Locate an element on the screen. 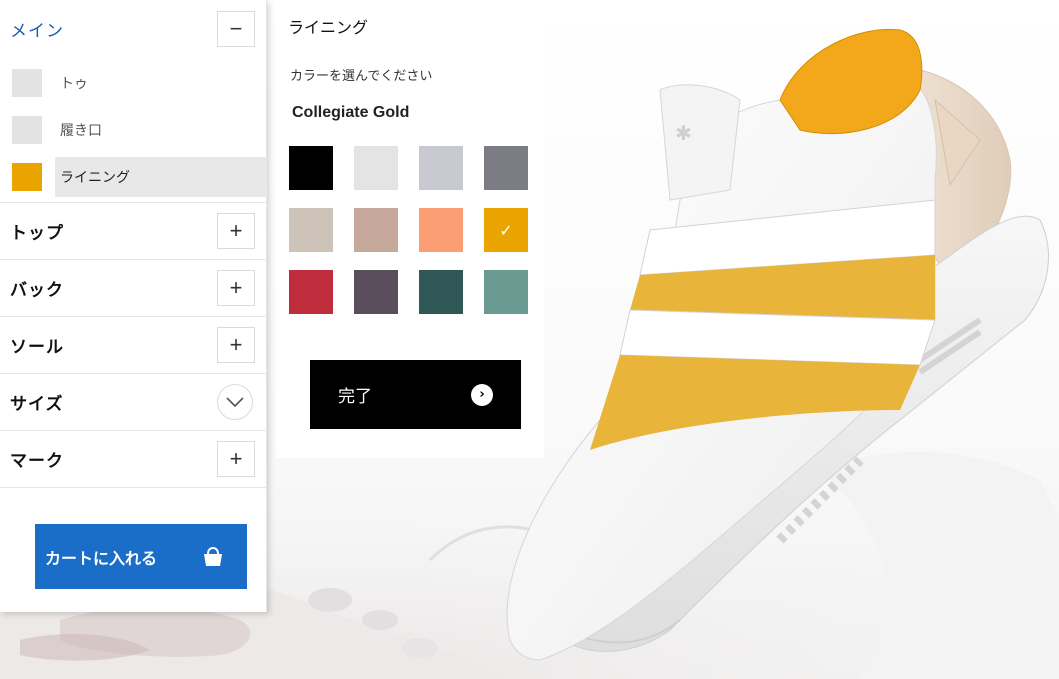 This screenshot has width=1059, height=679. chevron-down-icon is located at coordinates (235, 402).